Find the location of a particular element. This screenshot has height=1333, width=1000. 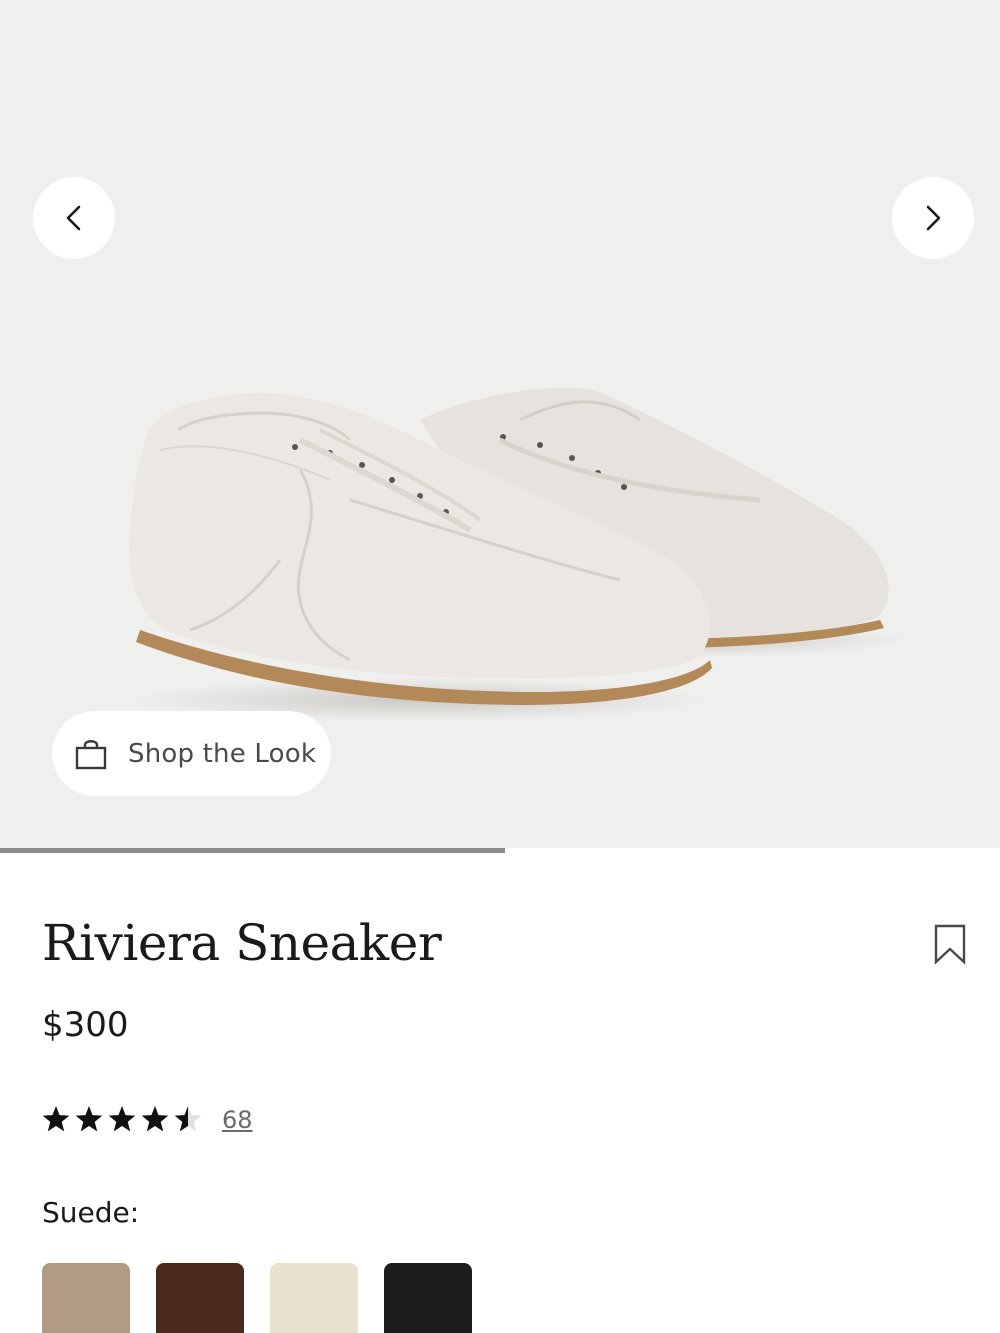

product-rating: 68 is located at coordinates (147, 1120).